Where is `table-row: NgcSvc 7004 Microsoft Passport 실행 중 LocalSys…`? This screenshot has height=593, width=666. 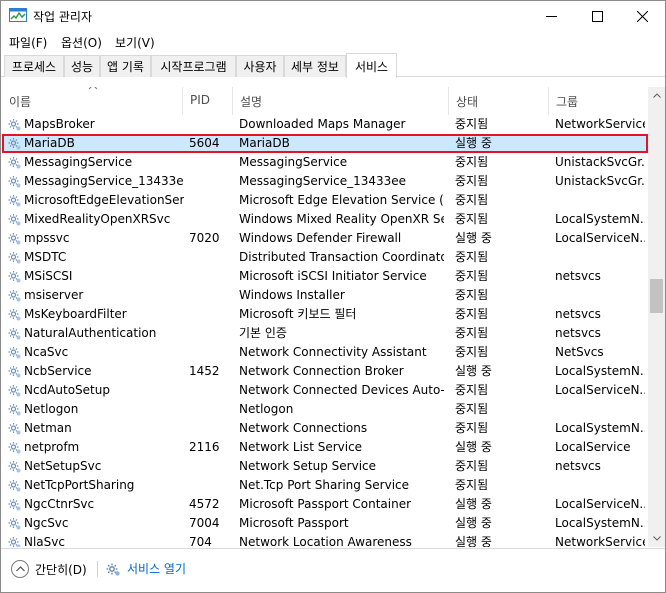 table-row: NgcSvc 7004 Microsoft Passport 실행 중 LocalSys… is located at coordinates (325, 523).